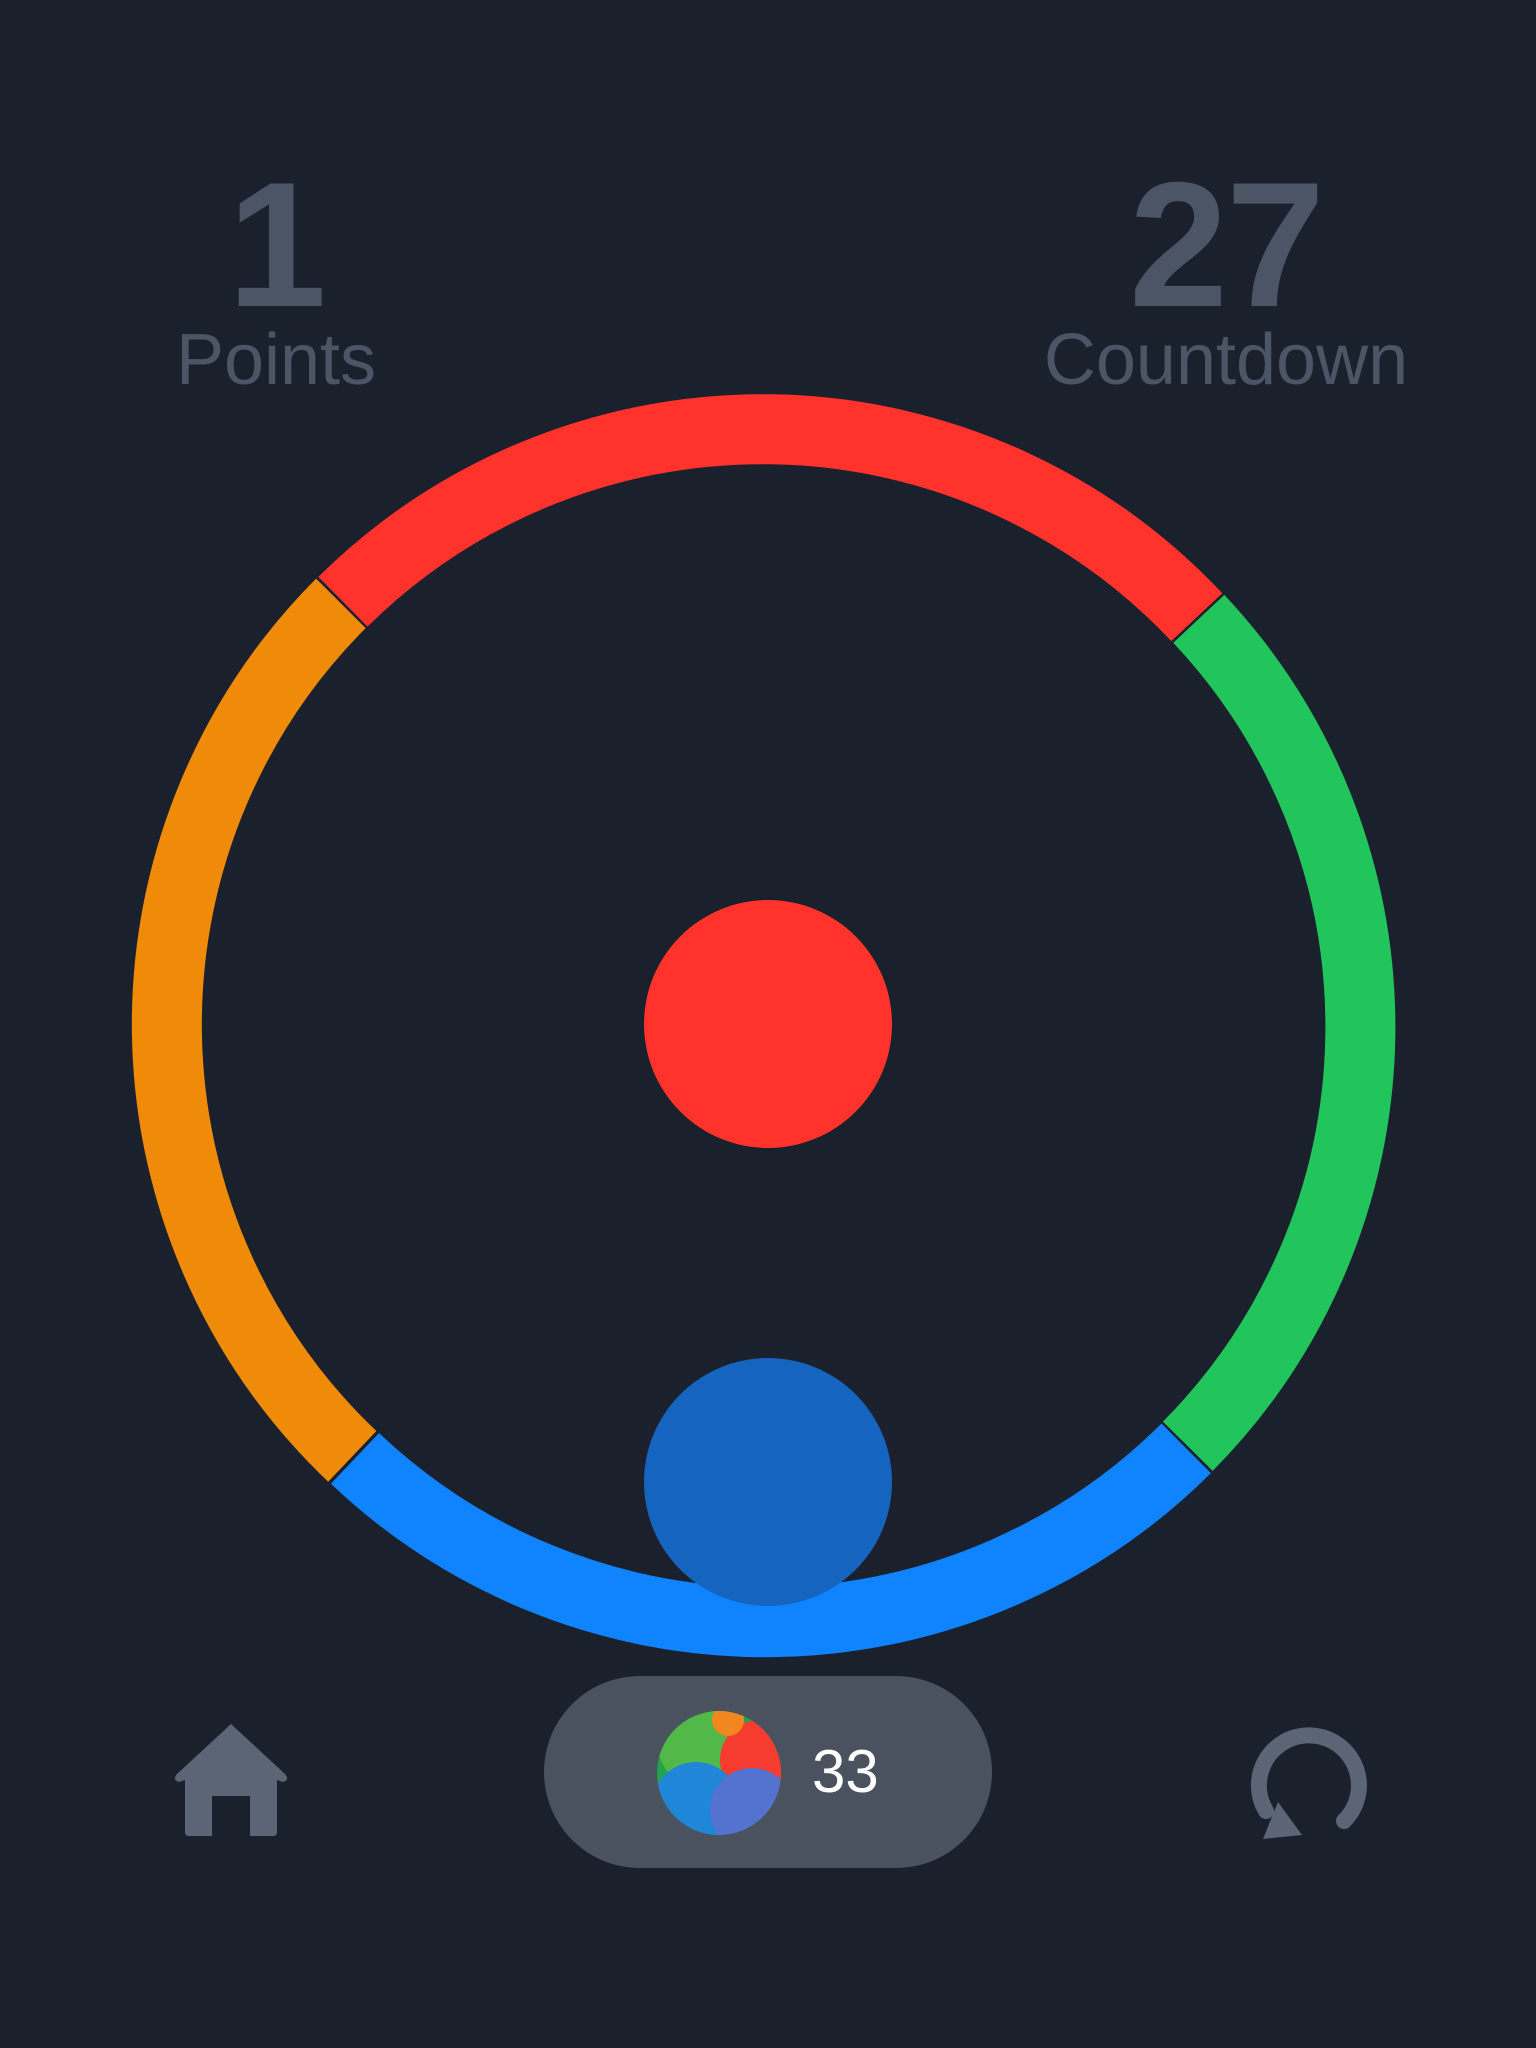  I want to click on player-ball, so click(768, 1482).